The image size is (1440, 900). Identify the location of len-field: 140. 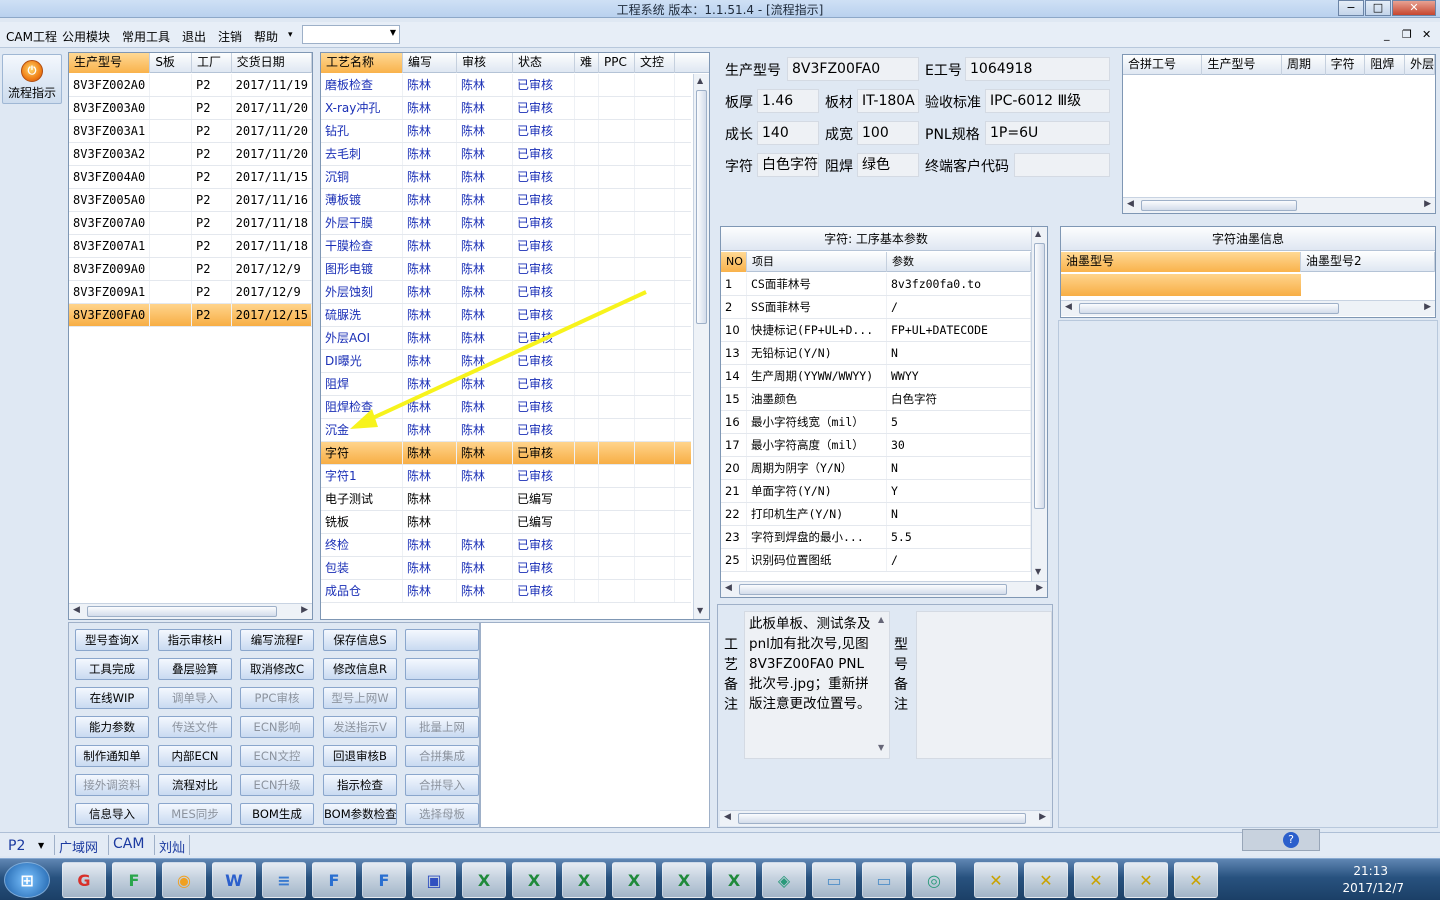
(788, 133).